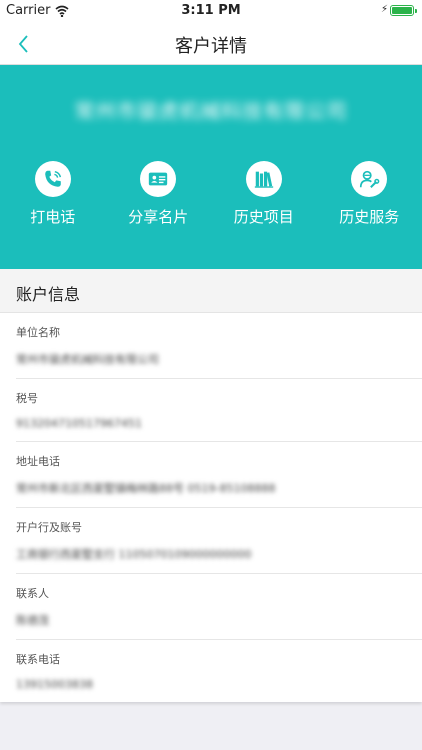 This screenshot has width=422, height=750. I want to click on field-label: 开户行及账号, so click(49, 527).